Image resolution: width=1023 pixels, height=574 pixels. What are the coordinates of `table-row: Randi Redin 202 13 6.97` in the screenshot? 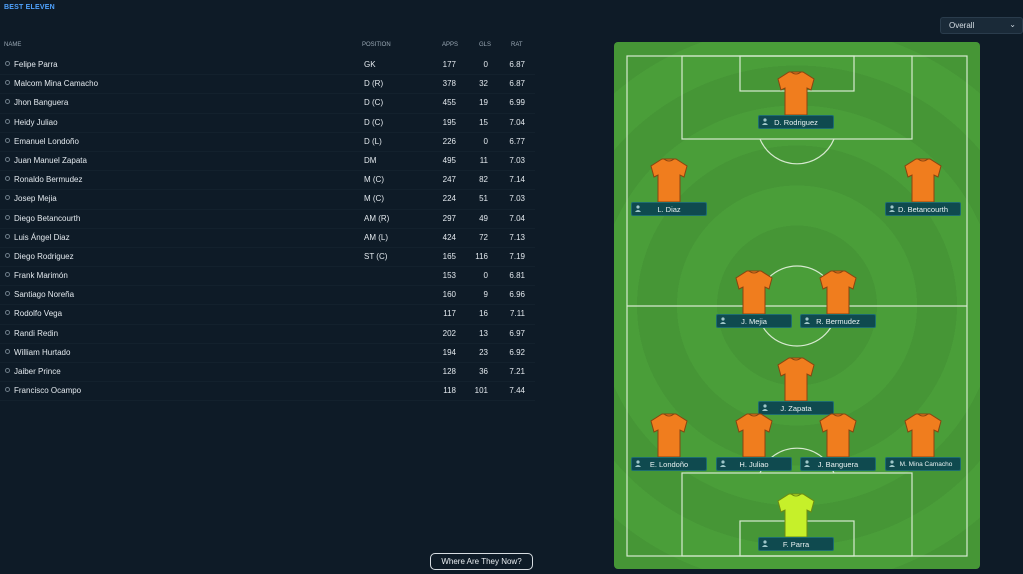 It's located at (267, 334).